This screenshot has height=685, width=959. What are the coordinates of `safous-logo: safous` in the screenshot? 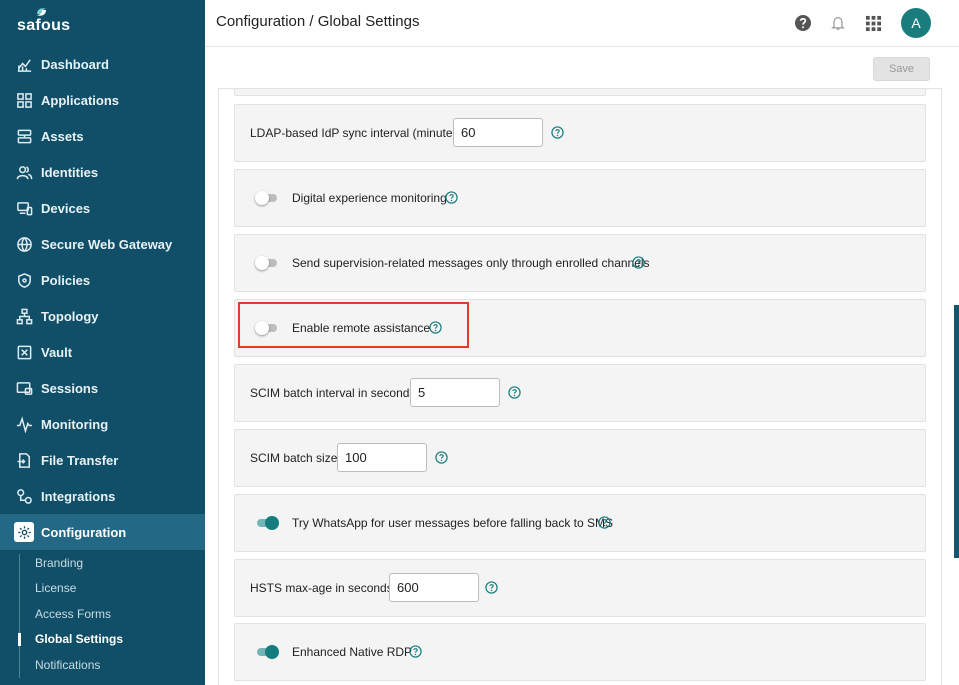 It's located at (47, 20).